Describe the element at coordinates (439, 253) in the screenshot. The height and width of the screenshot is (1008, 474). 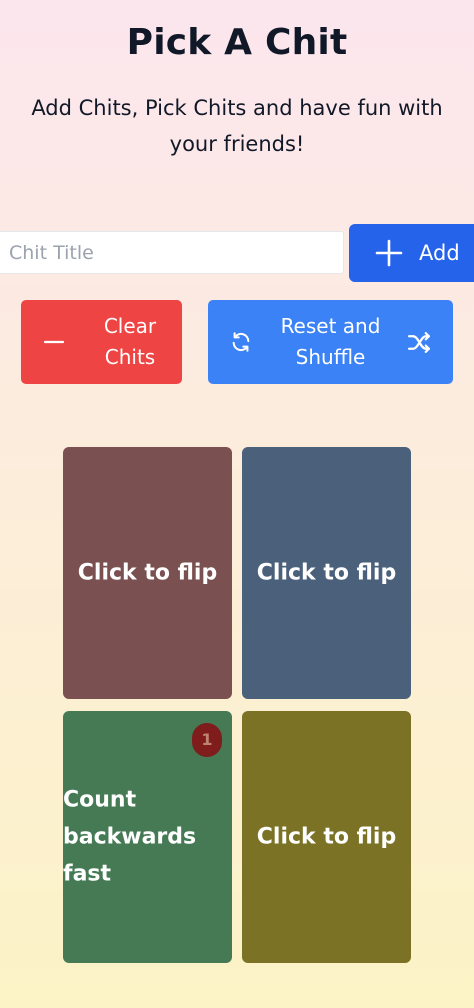
I see `add-button-label: Add` at that location.